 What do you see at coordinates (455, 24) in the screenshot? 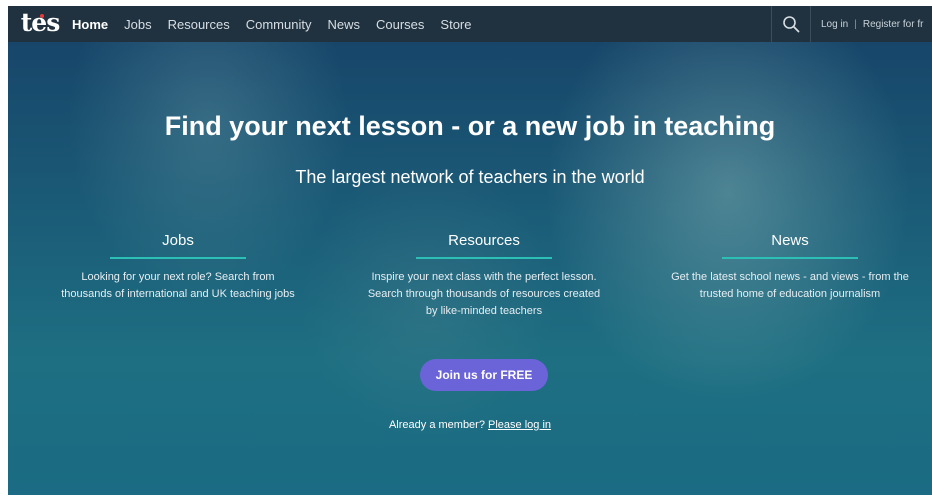
I see `nav-link-store: Store` at bounding box center [455, 24].